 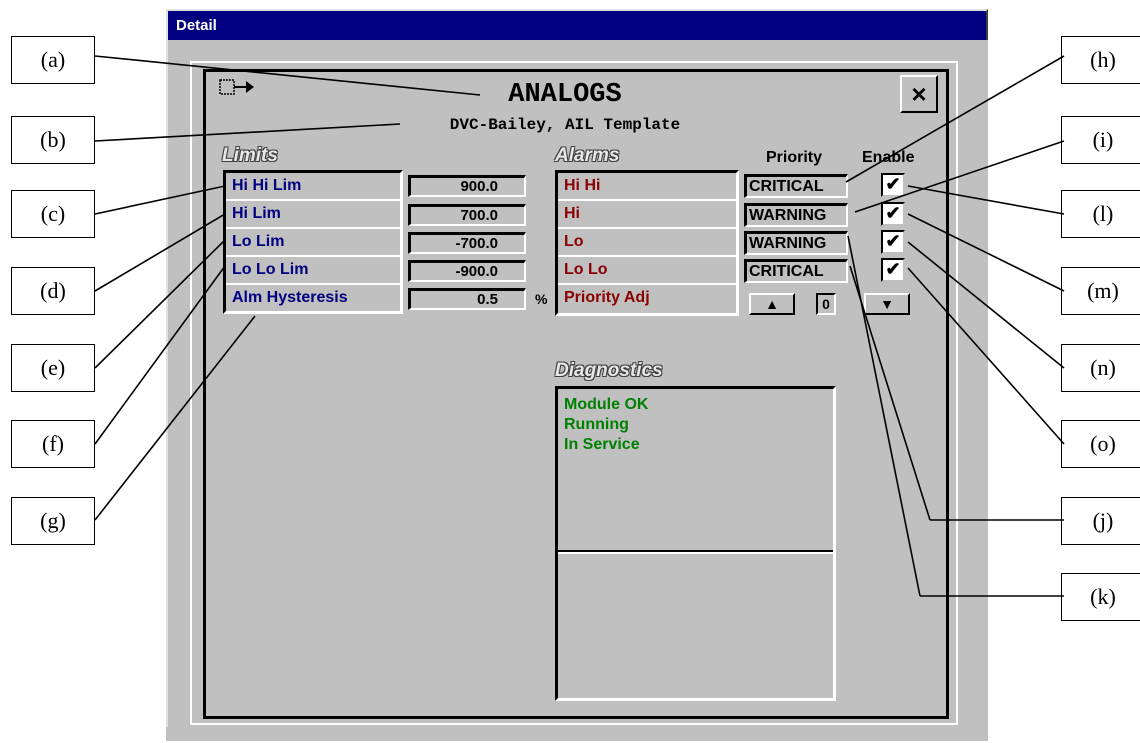 I want to click on up-arrow-icon: ▲, so click(x=772, y=304).